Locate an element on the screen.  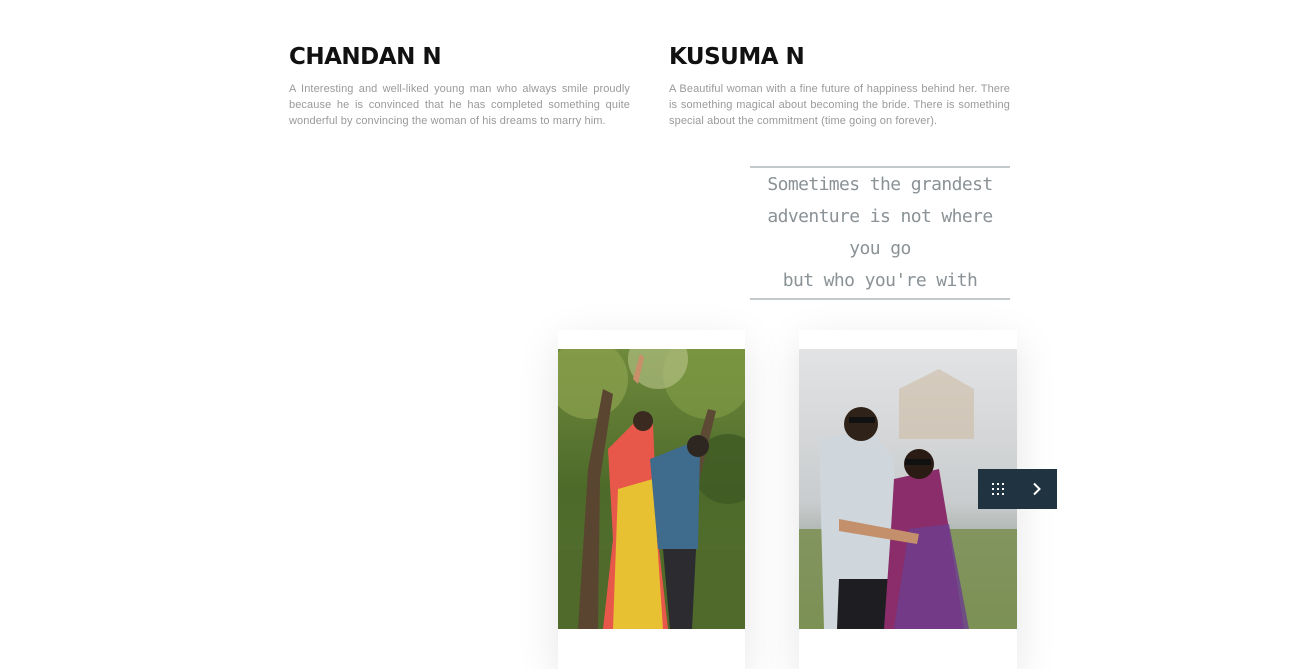
grid-icon is located at coordinates (997, 489).